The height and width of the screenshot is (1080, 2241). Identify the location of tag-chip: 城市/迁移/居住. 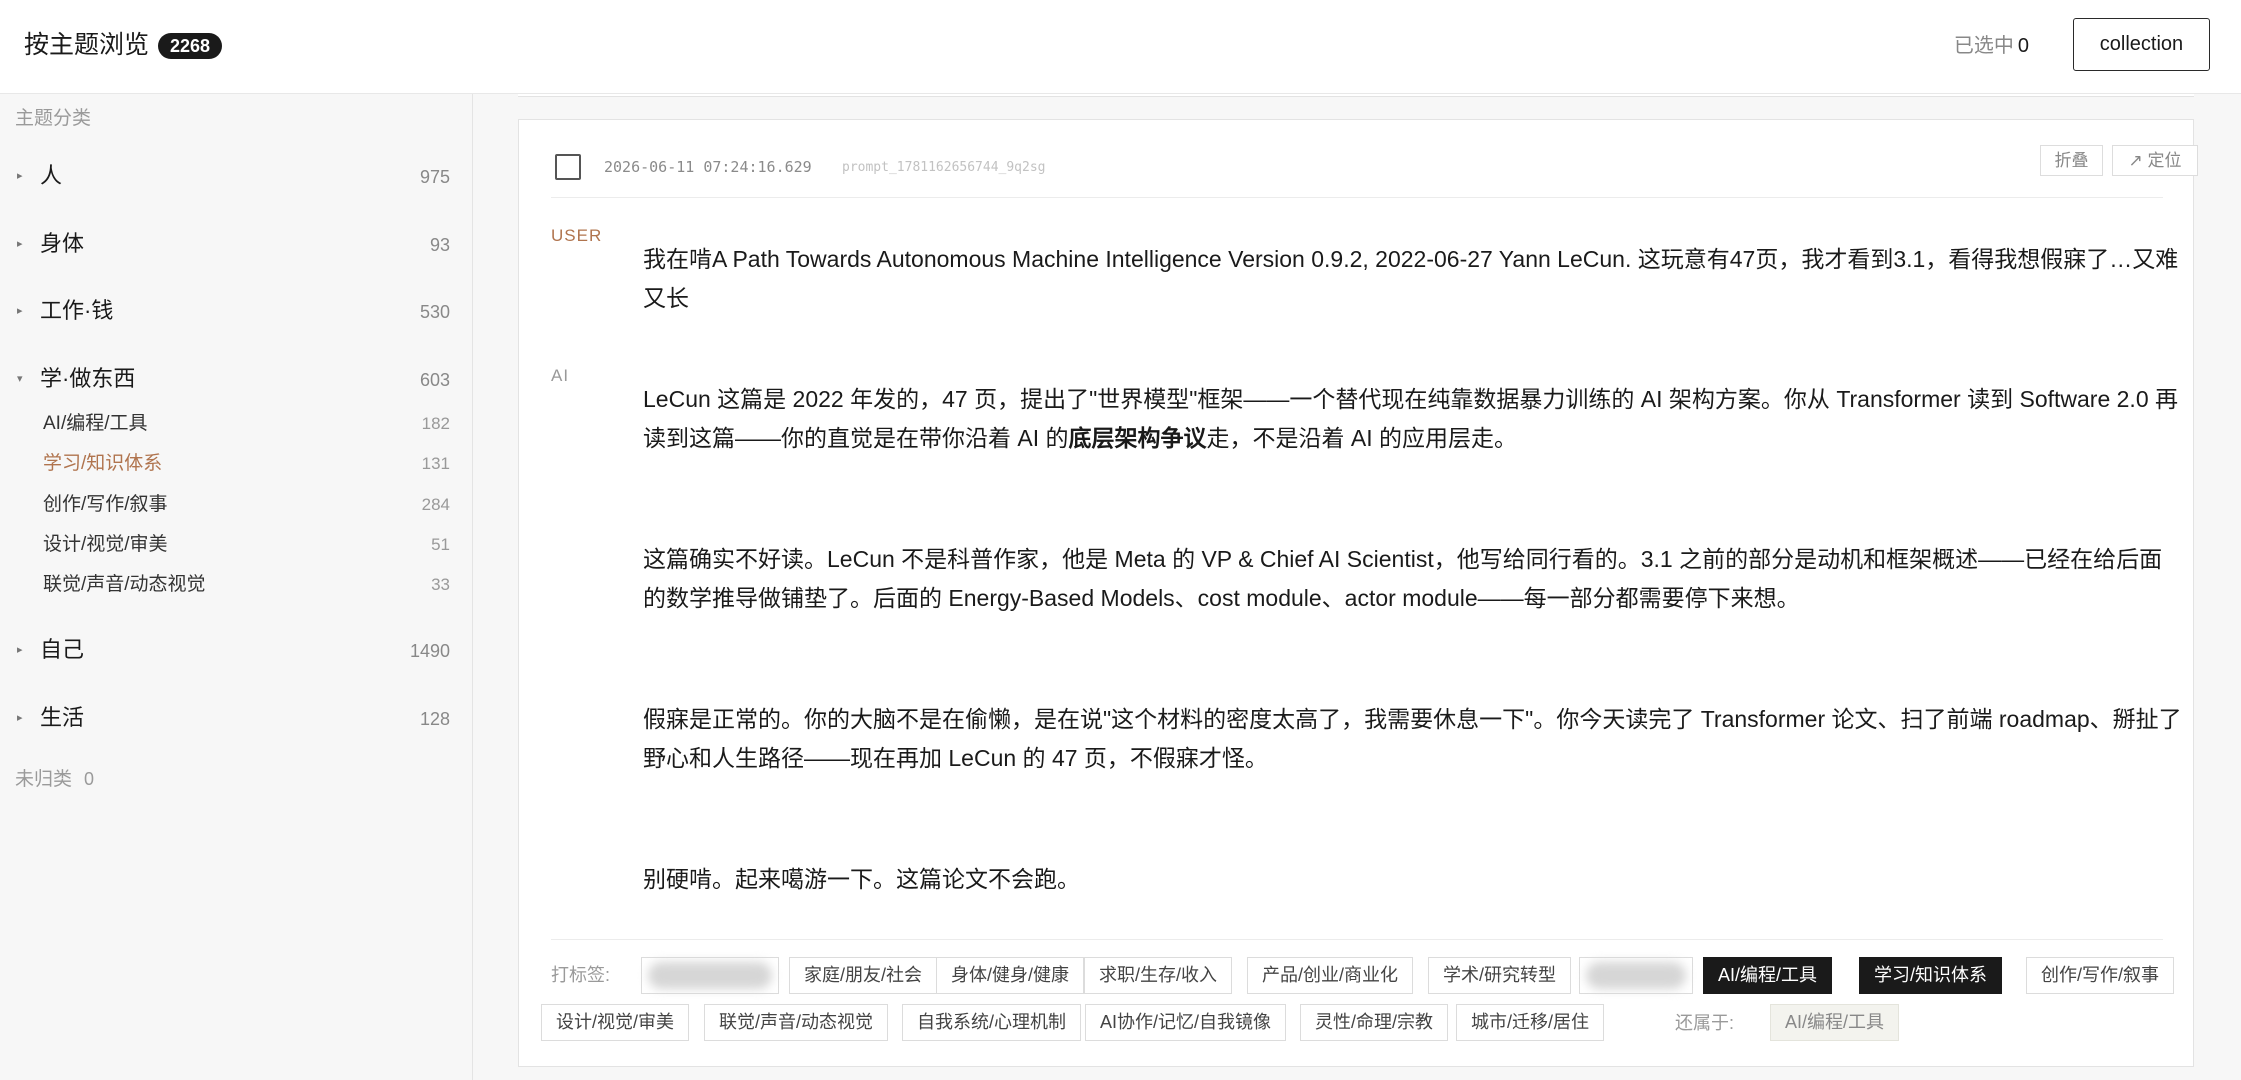
(1530, 1022).